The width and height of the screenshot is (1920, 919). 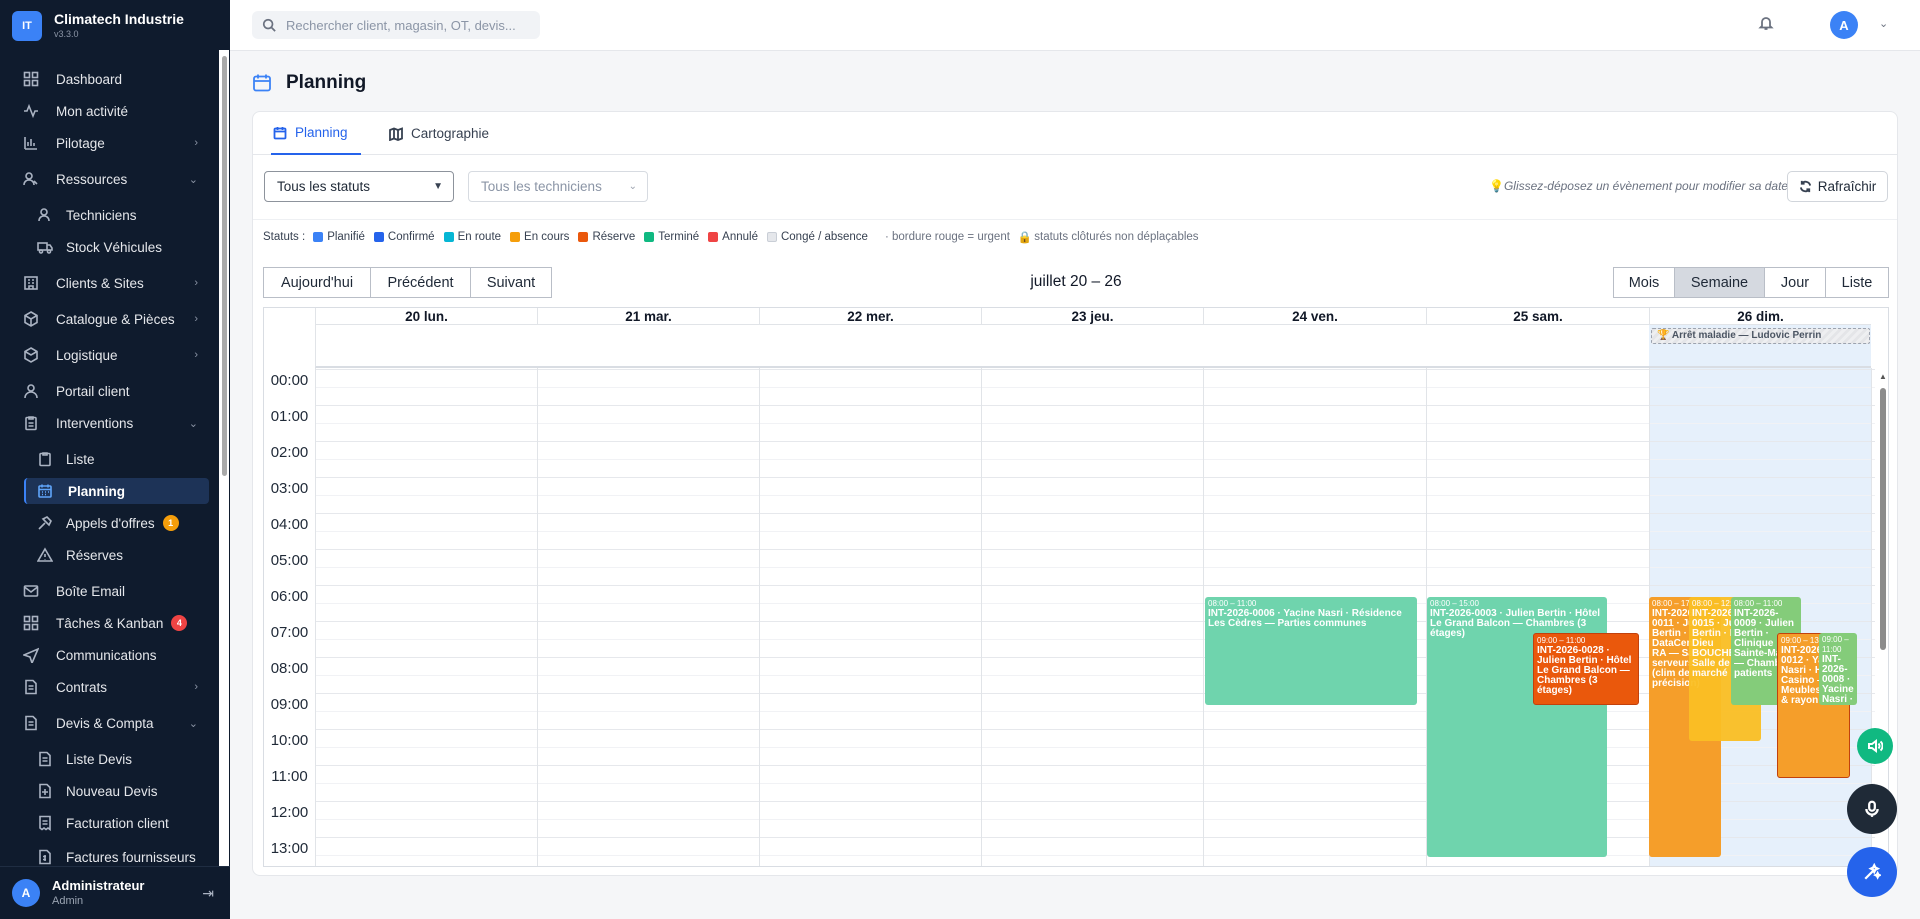 I want to click on sidebar-item-appels-offres: Appels d'offres 1, so click(x=110, y=523).